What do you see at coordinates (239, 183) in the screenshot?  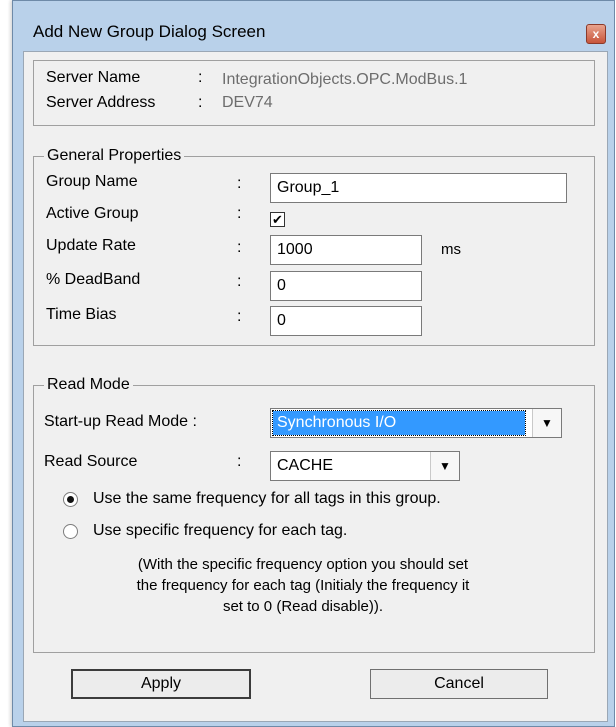 I see `group-name-colon: :` at bounding box center [239, 183].